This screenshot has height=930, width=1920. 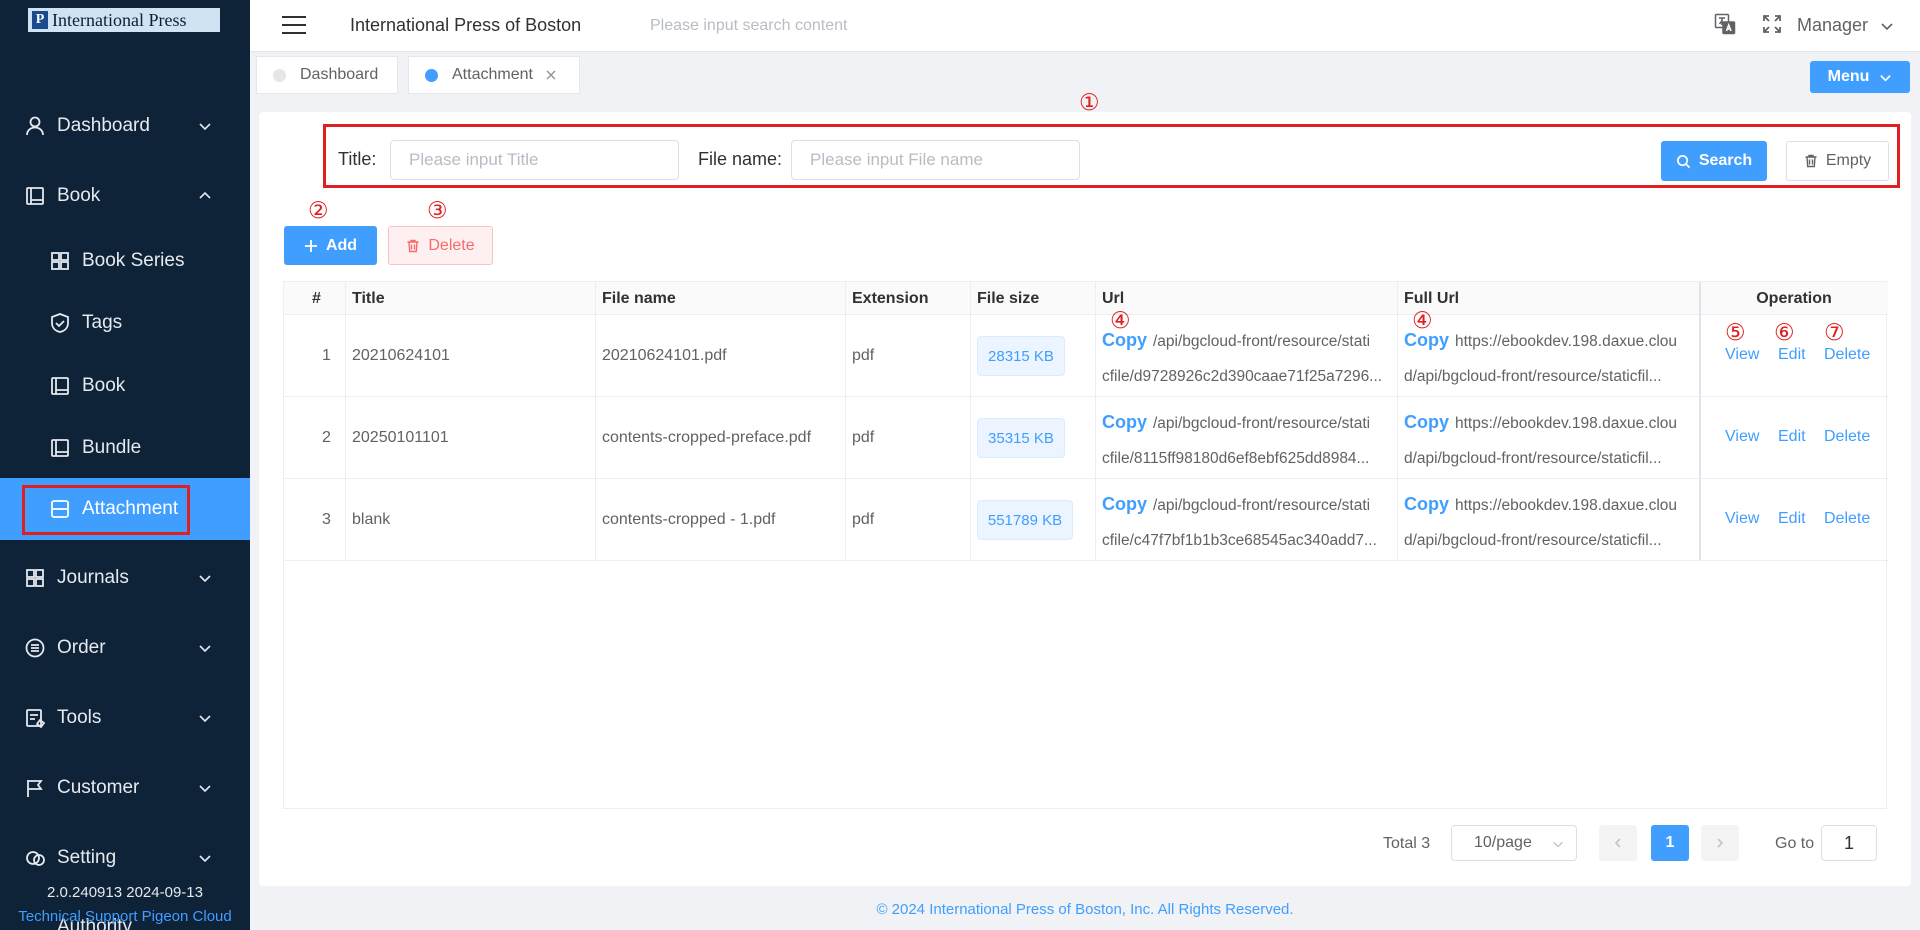 I want to click on sidebar-item-setting: Setting, so click(x=125, y=858).